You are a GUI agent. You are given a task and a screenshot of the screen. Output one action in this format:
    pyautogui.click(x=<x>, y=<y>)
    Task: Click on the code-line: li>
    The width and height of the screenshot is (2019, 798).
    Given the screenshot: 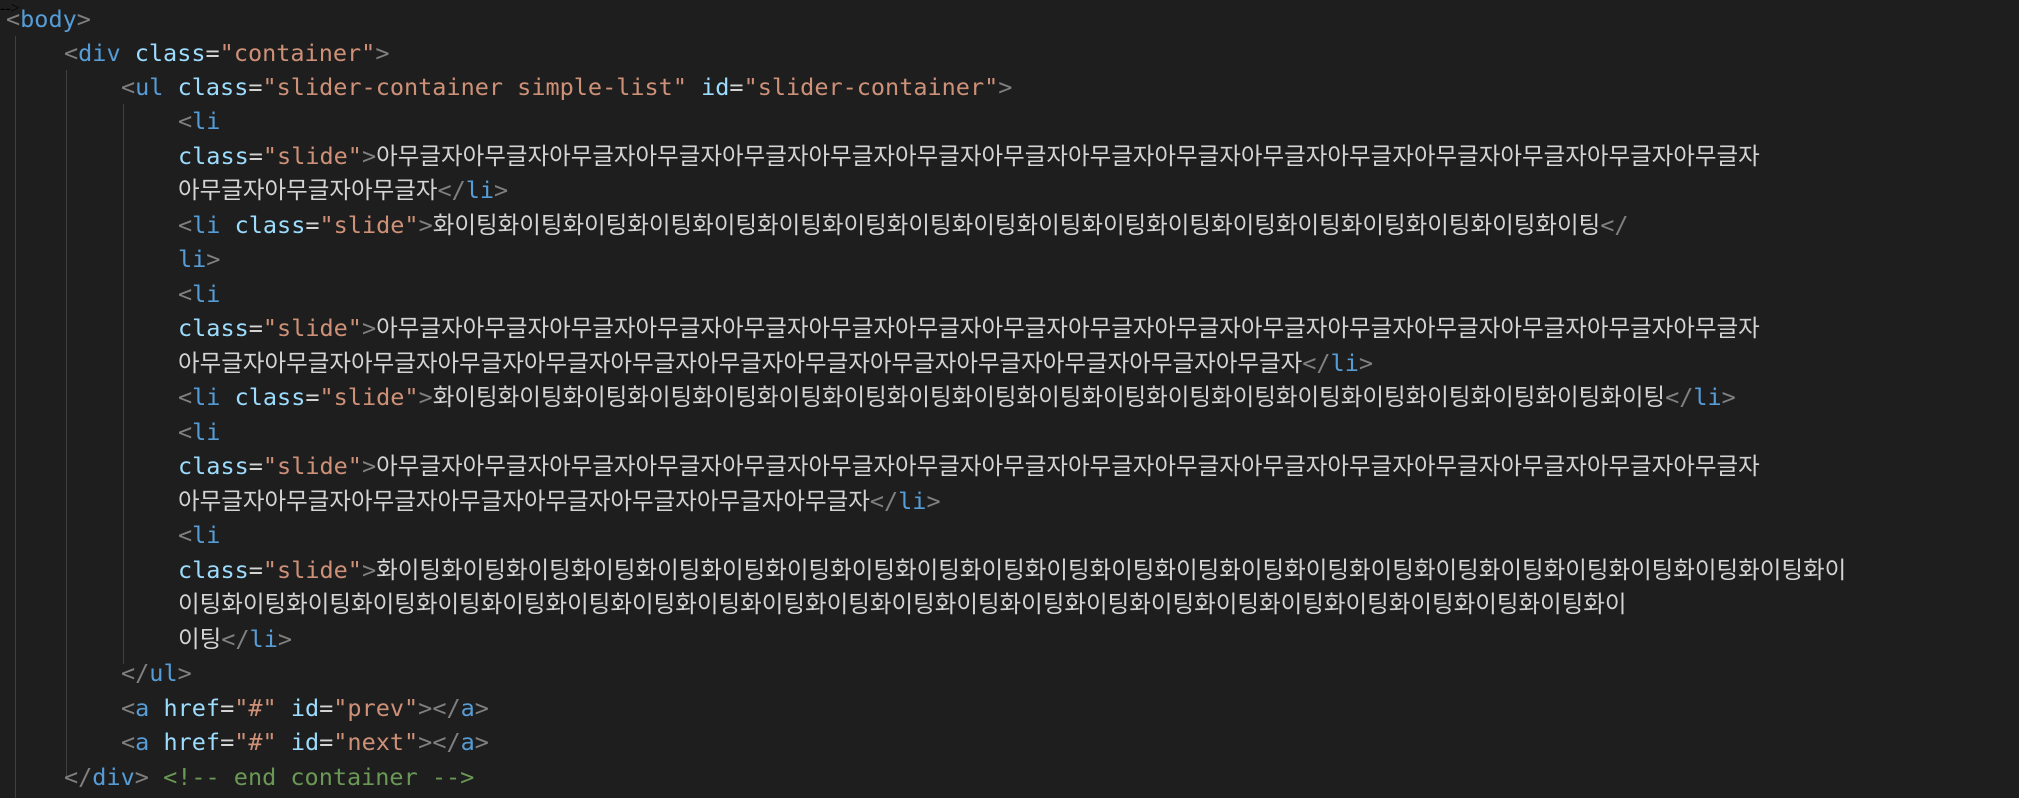 What is the action you would take?
    pyautogui.click(x=199, y=259)
    